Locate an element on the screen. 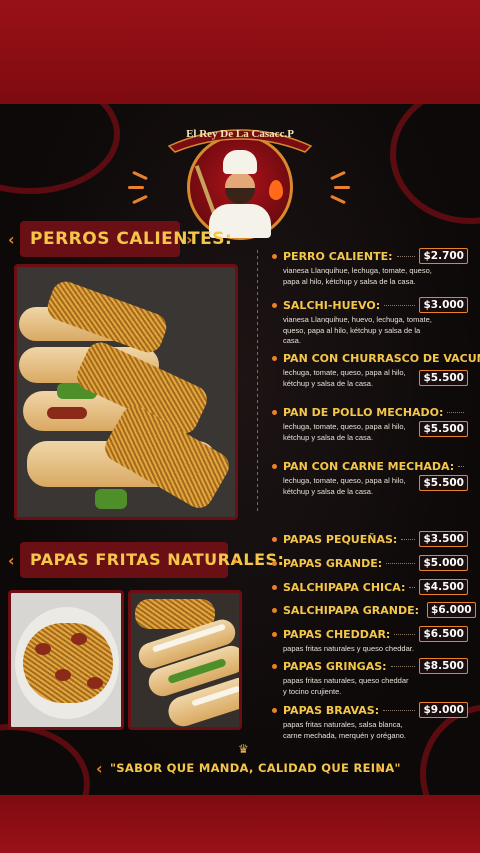 The image size is (480, 853). item-name: SALCHIPAPA GRANDE: is located at coordinates (351, 610).